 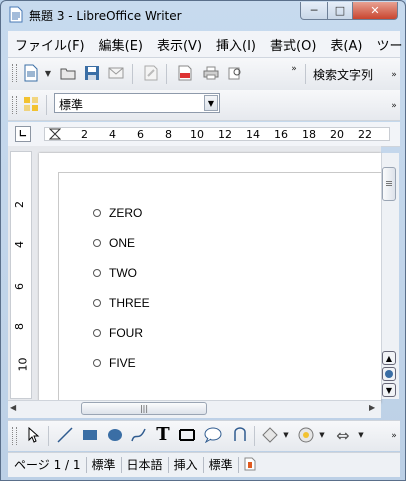 What do you see at coordinates (217, 134) in the screenshot?
I see `ruler-track: 2 4 6 8 10 12 14 16 18 20 22` at bounding box center [217, 134].